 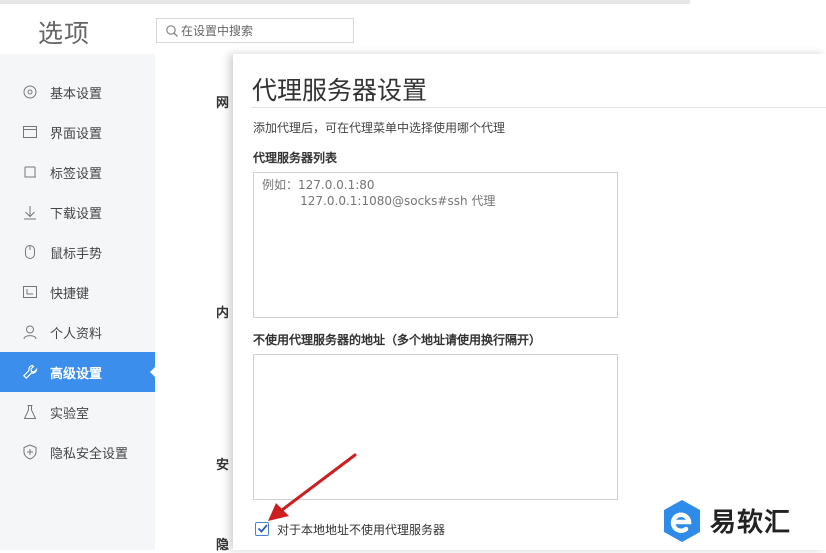 What do you see at coordinates (682, 521) in the screenshot?
I see `brand-logo-icon` at bounding box center [682, 521].